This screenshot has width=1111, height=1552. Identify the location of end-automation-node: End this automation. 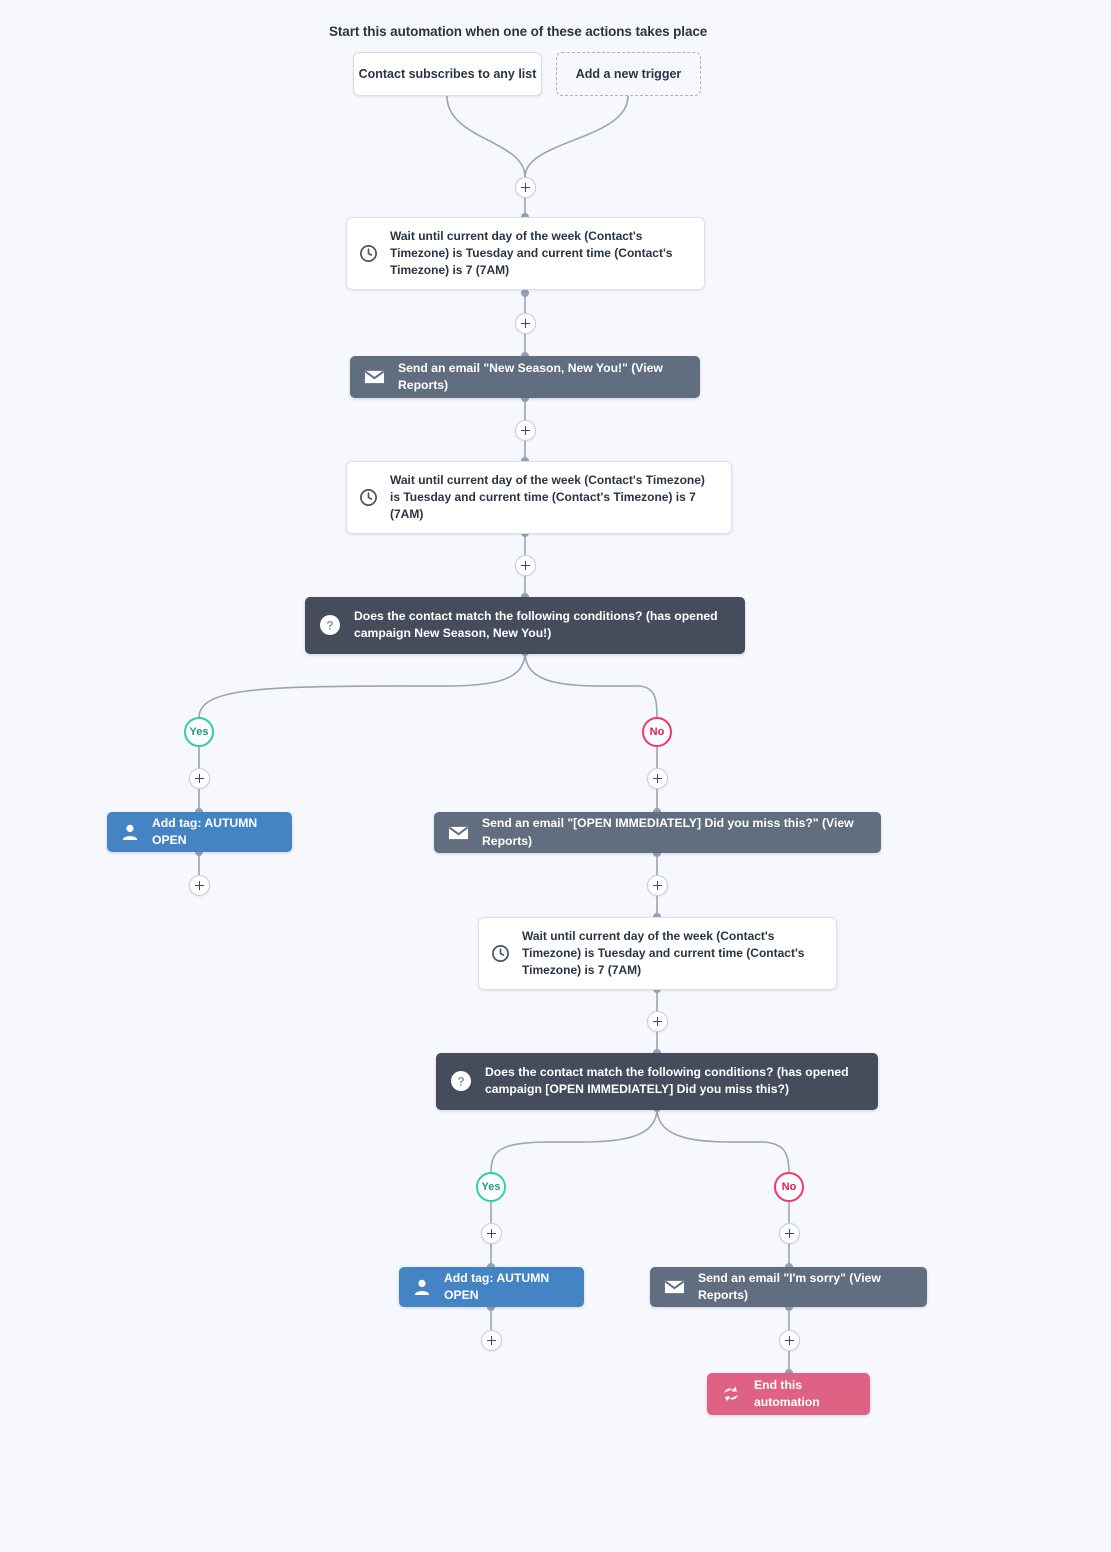
(788, 1394).